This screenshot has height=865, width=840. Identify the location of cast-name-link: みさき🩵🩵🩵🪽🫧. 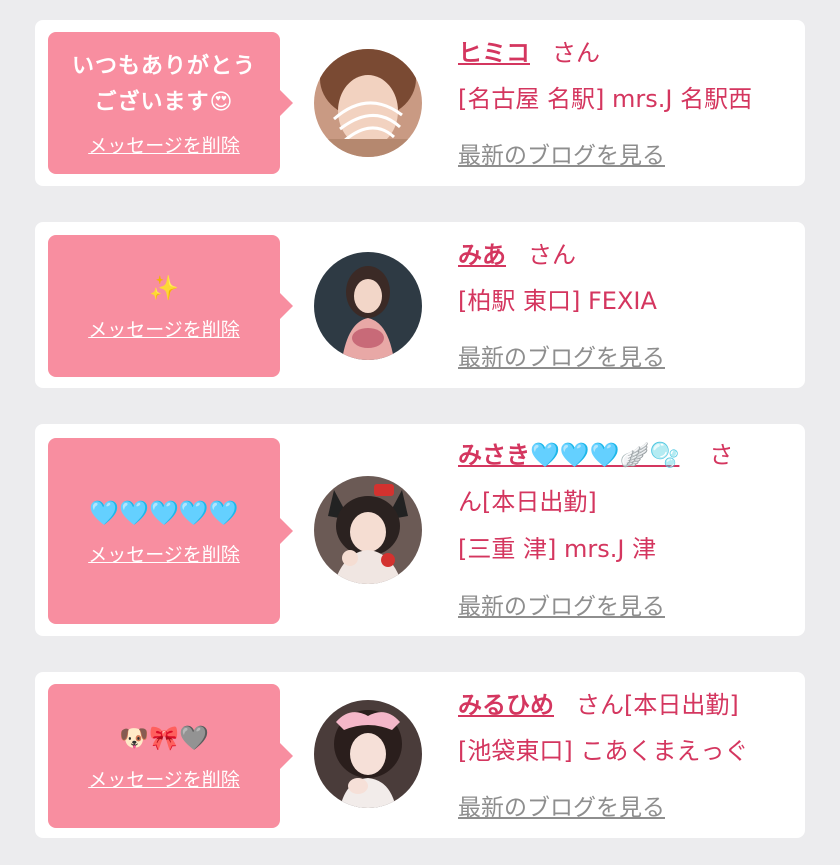
(568, 455).